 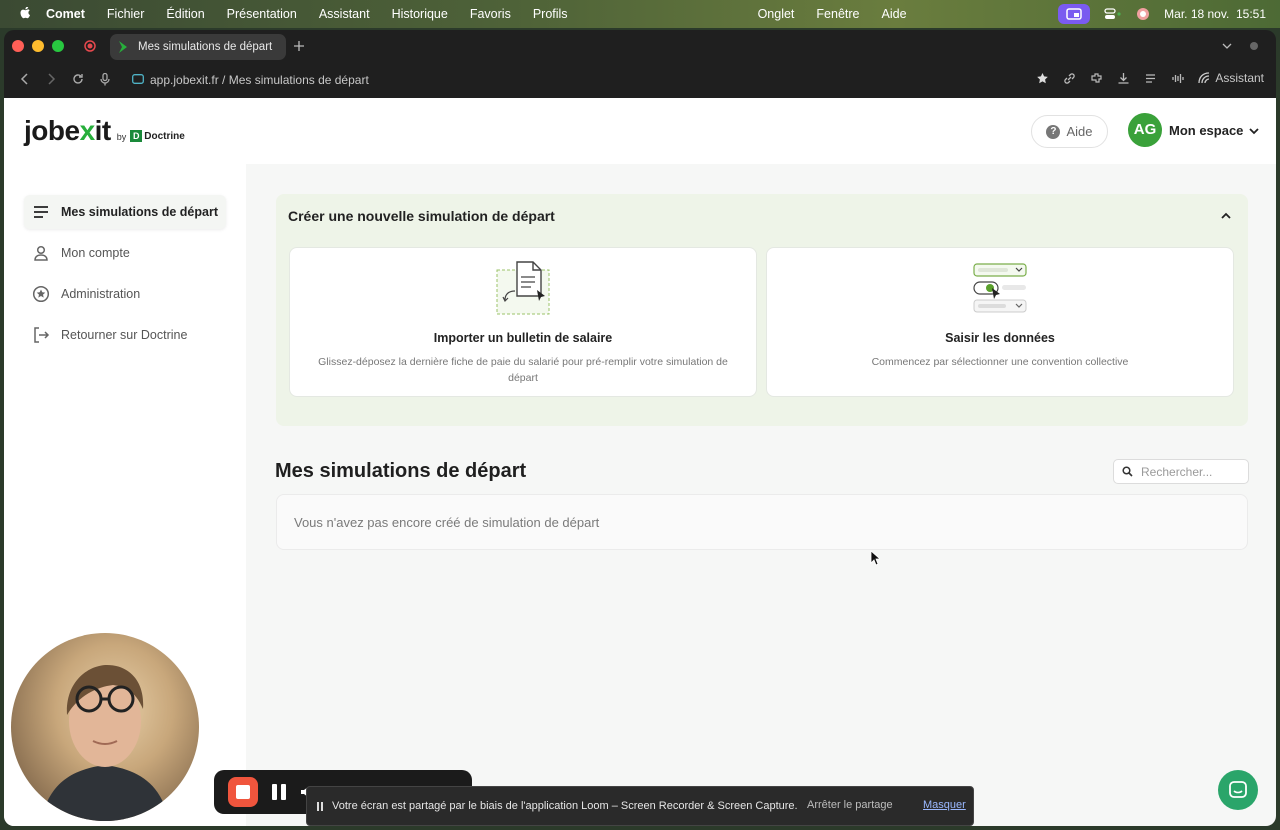 I want to click on chevron-up-icon, so click(x=1226, y=216).